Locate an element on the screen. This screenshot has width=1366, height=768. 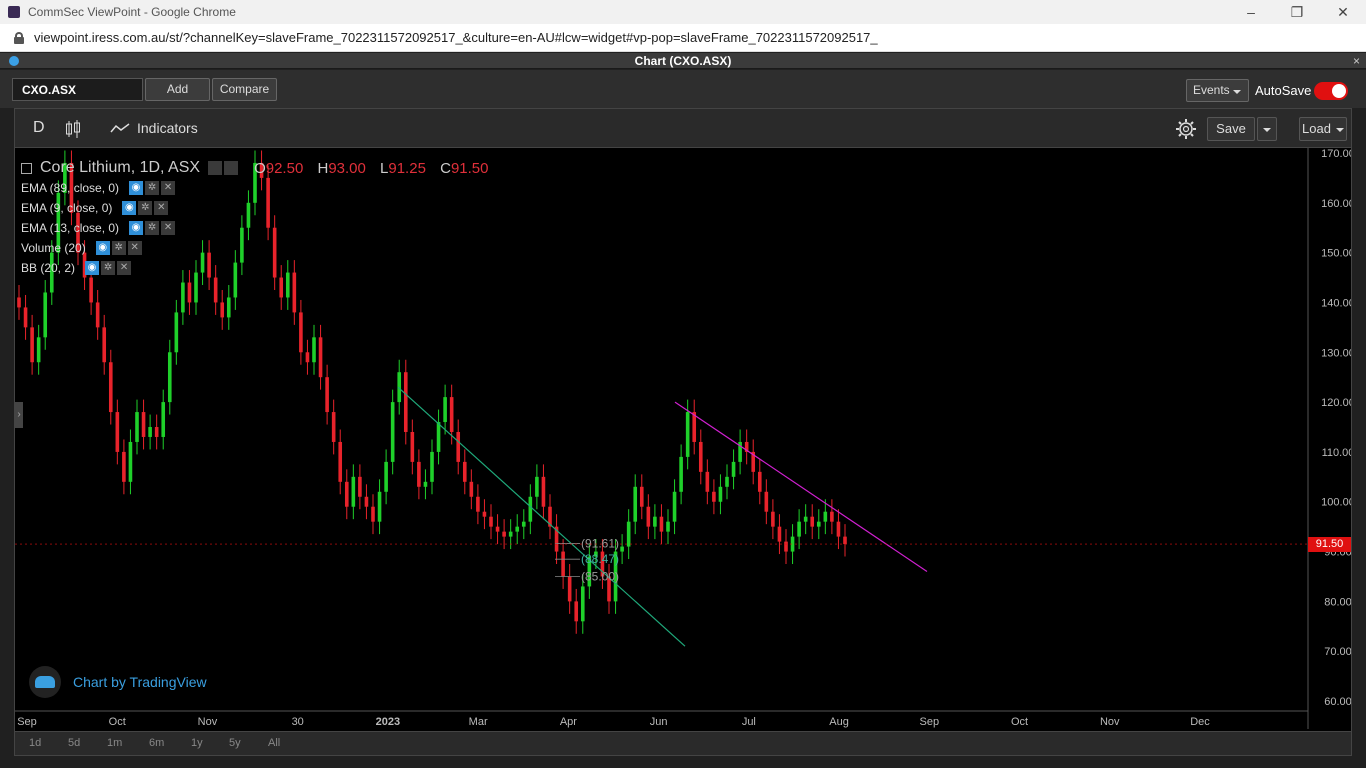
panel-close-button: × is located at coordinates (1356, 61).